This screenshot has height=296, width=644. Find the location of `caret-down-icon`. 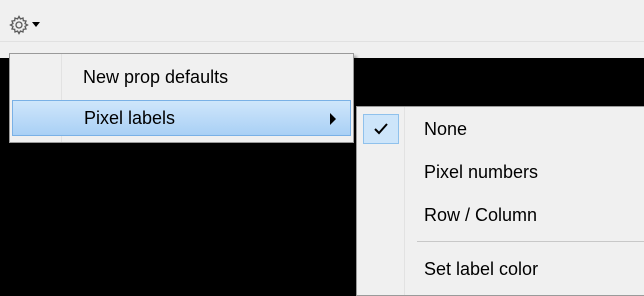

caret-down-icon is located at coordinates (36, 25).